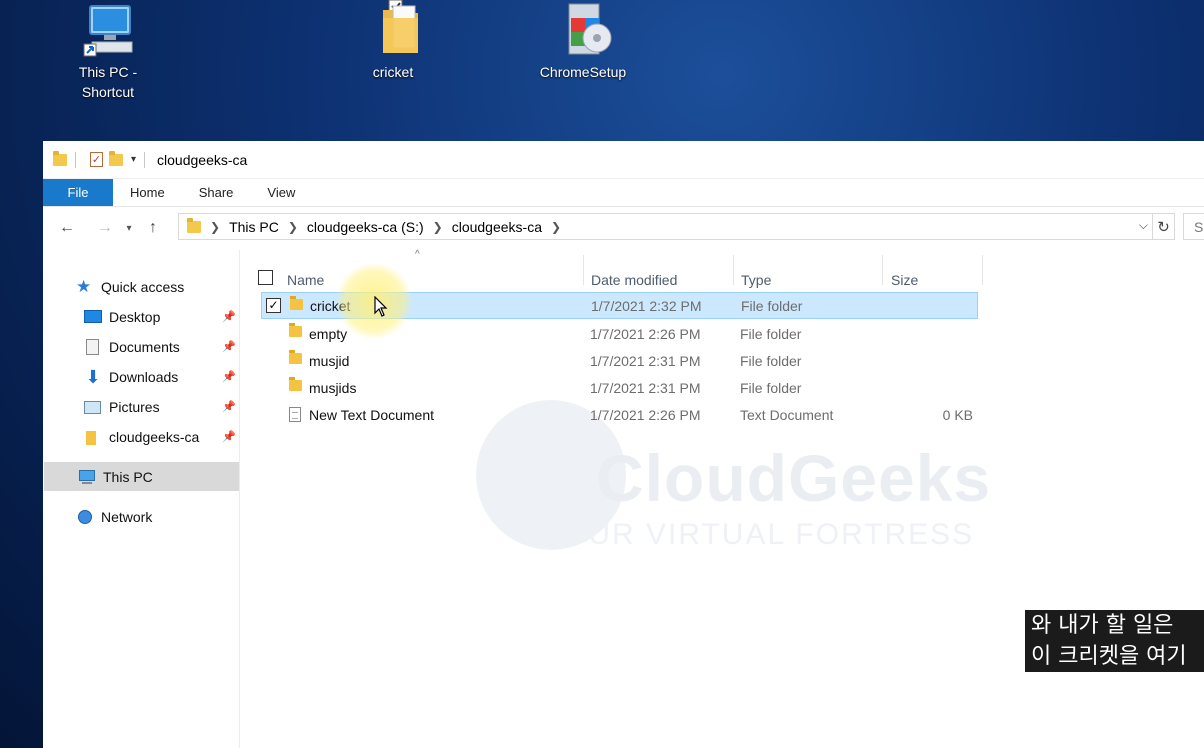 Image resolution: width=1204 pixels, height=748 pixels. Describe the element at coordinates (134, 406) in the screenshot. I see `sidebar-item-label: Pictures` at that location.